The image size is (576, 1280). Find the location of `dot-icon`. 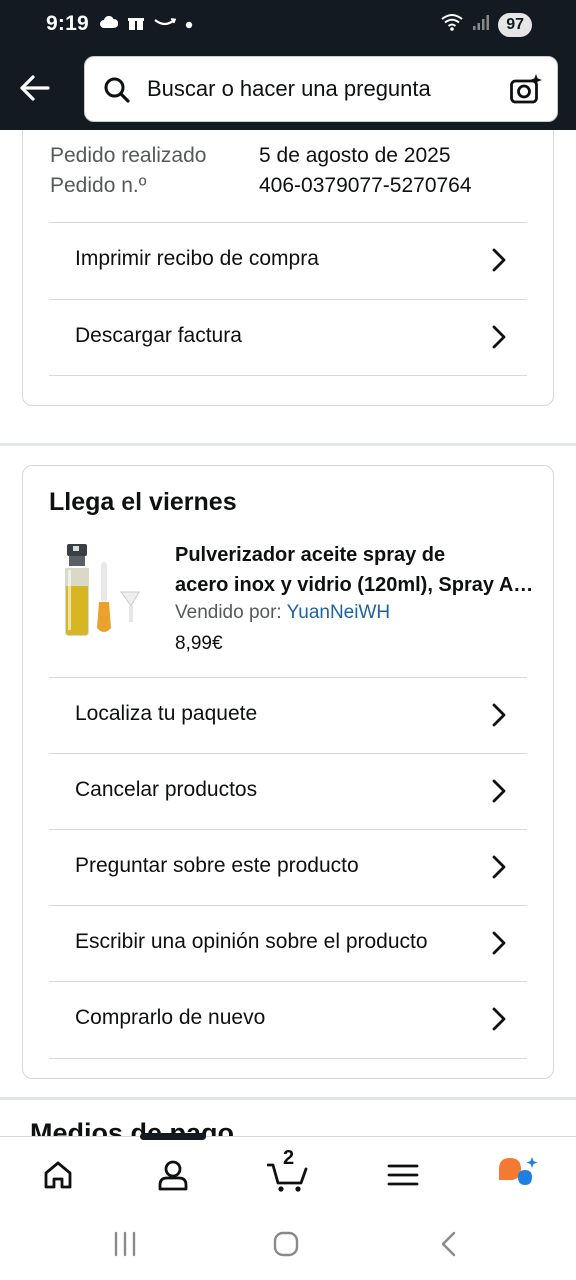

dot-icon is located at coordinates (189, 25).